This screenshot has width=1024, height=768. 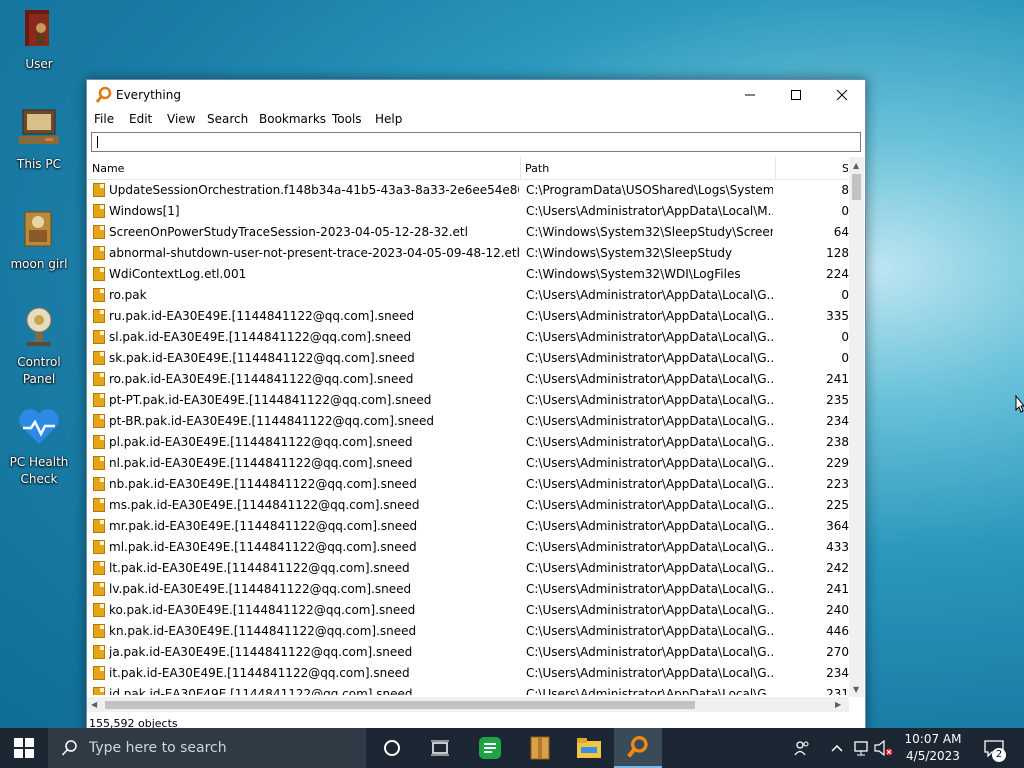 I want to click on file-size: 0, so click(x=845, y=337).